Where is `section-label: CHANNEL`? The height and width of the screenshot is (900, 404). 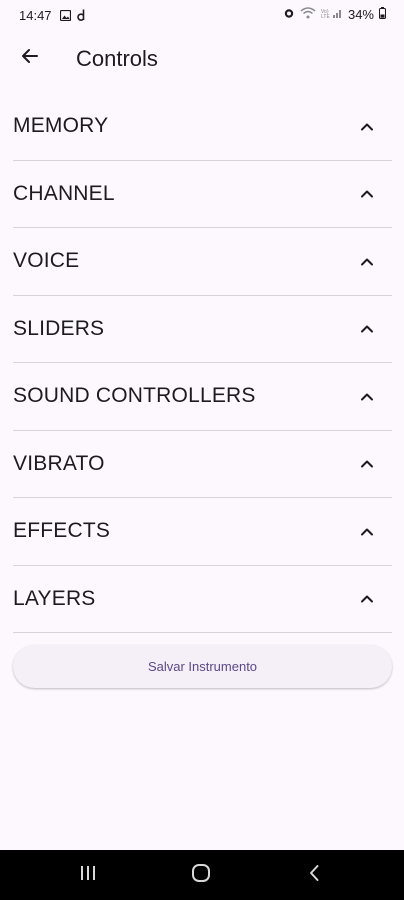 section-label: CHANNEL is located at coordinates (64, 193).